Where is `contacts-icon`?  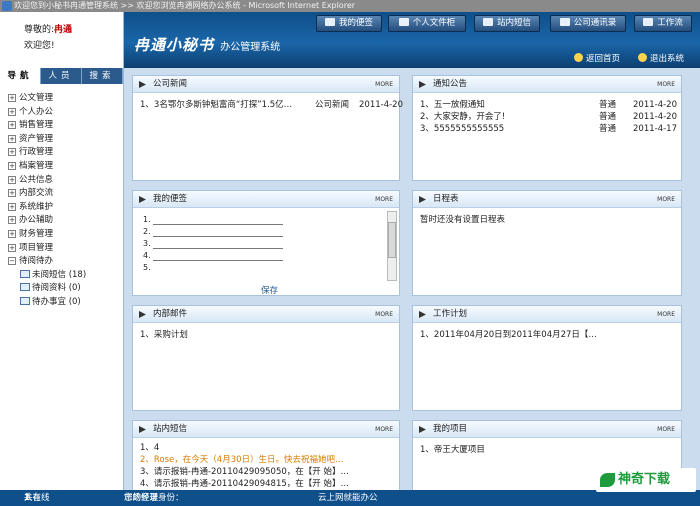 contacts-icon is located at coordinates (564, 22).